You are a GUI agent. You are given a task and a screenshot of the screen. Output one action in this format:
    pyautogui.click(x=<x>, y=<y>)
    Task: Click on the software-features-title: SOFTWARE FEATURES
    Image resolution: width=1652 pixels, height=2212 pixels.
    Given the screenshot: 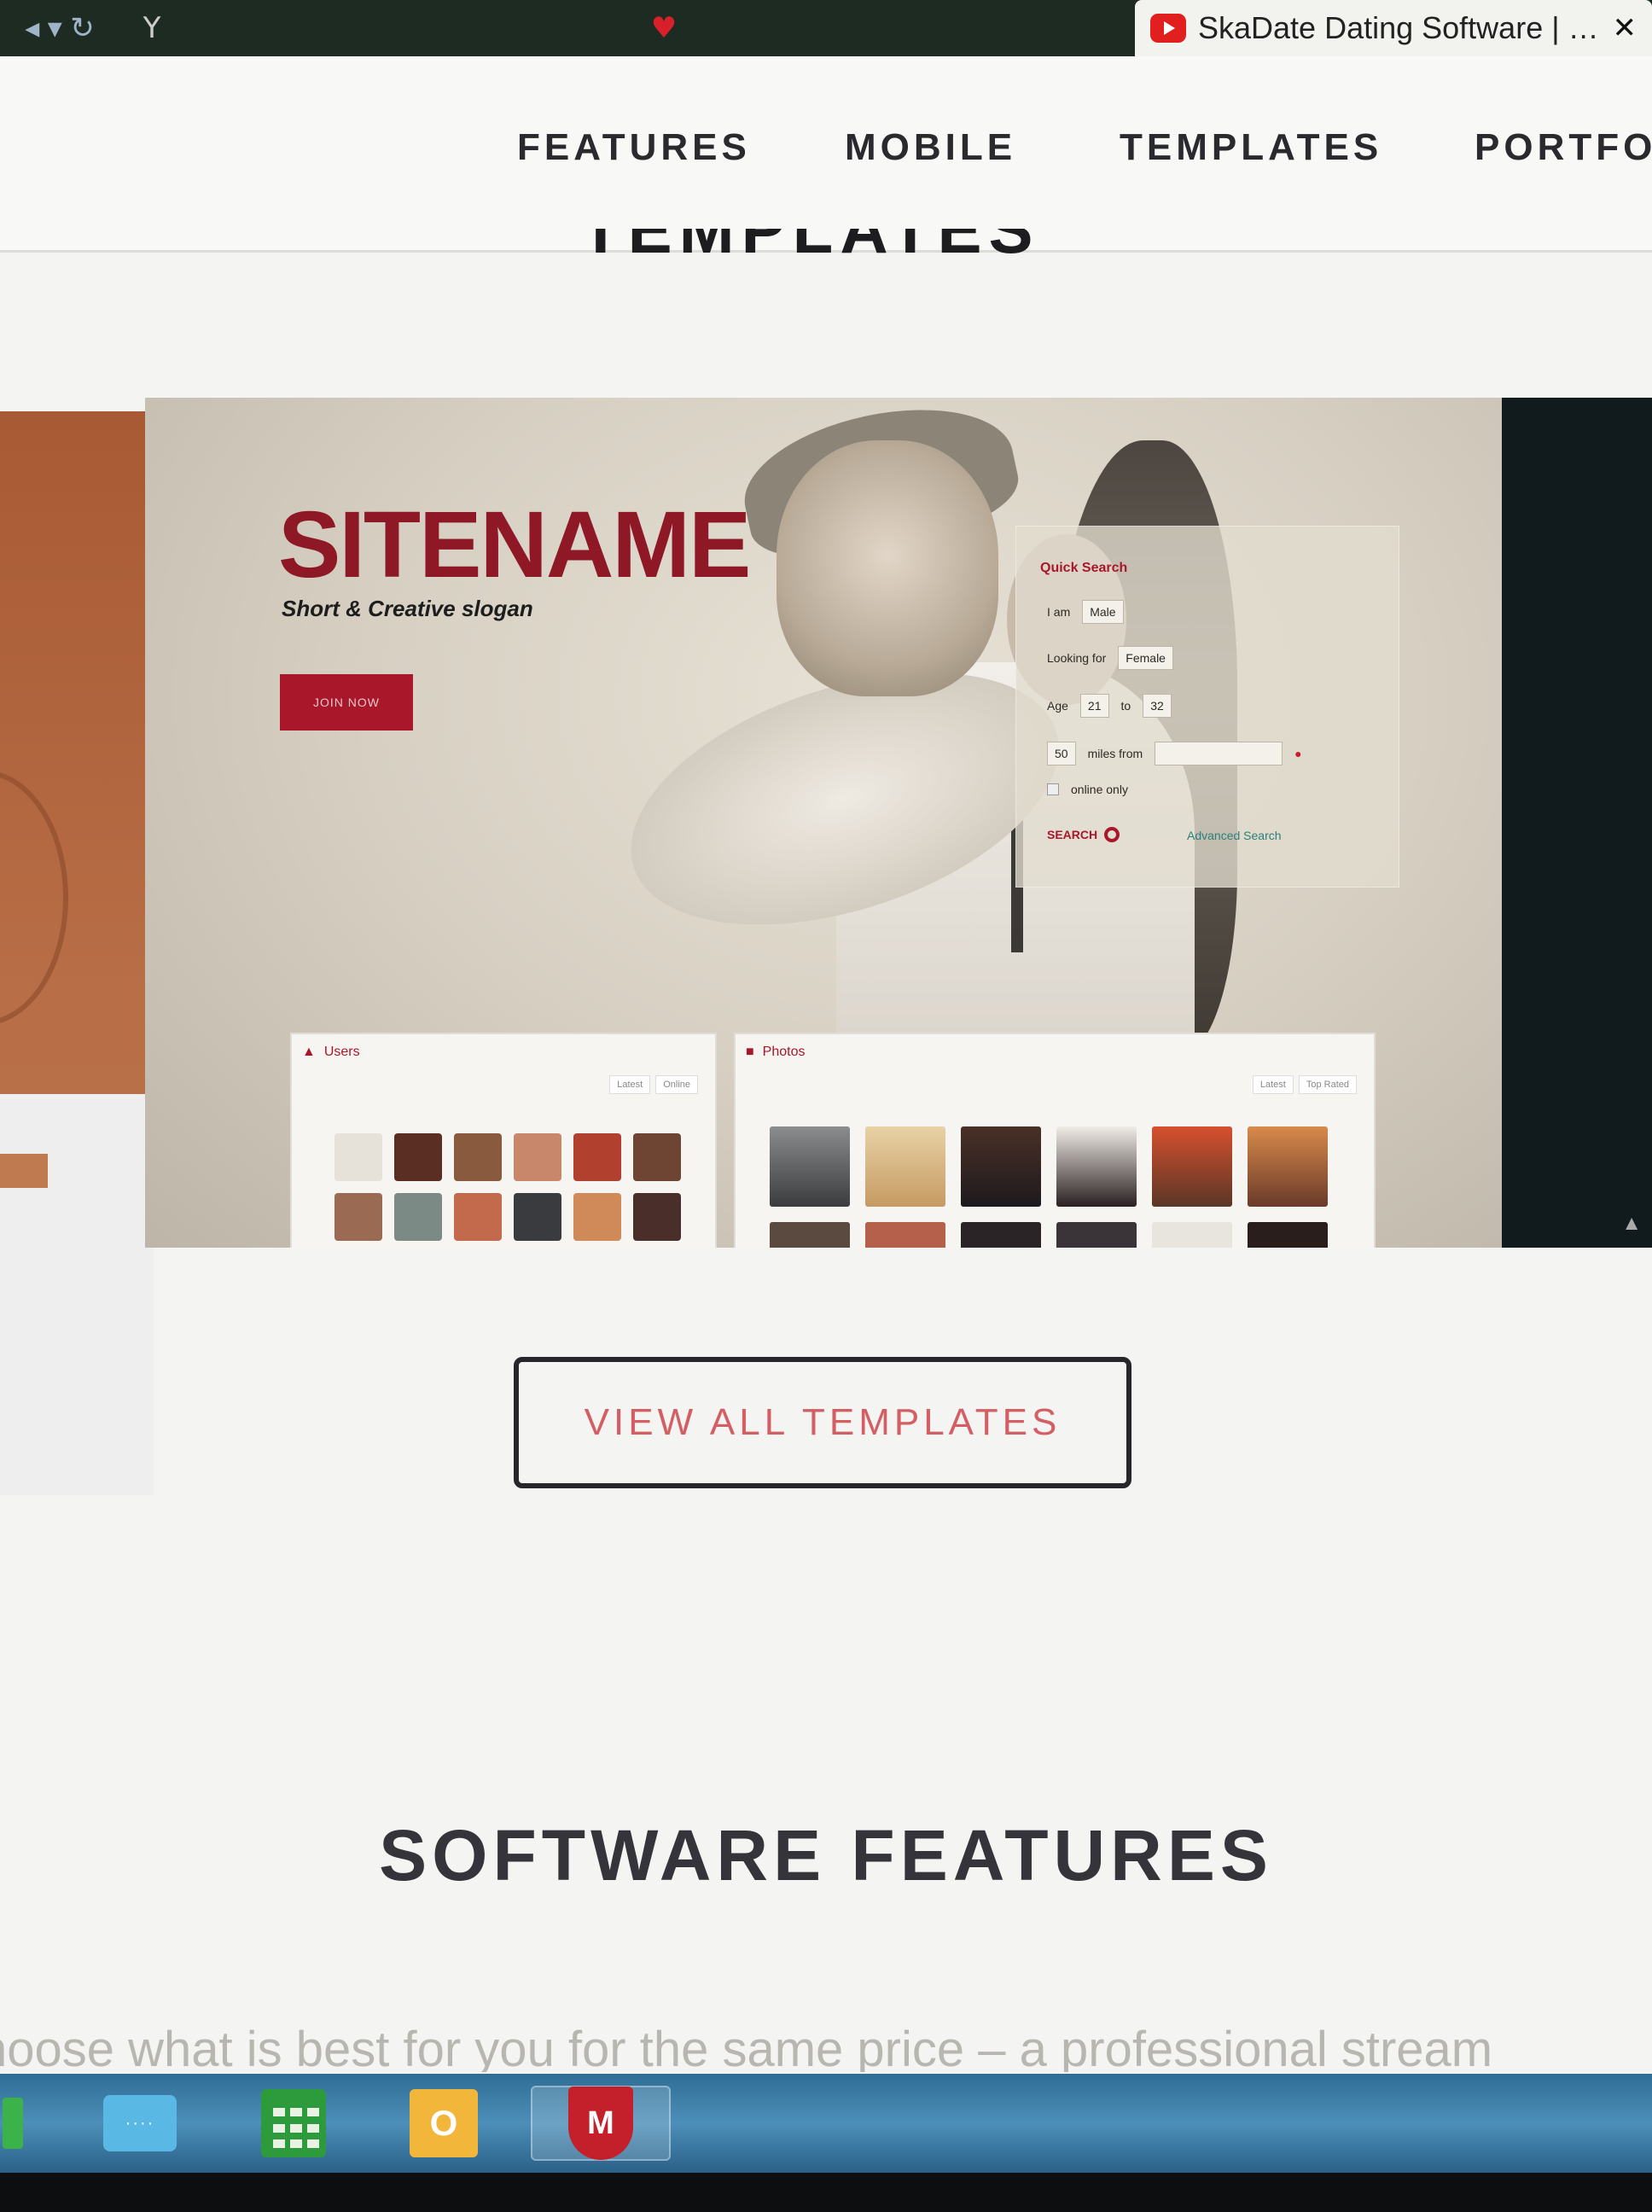 What is the action you would take?
    pyautogui.click(x=826, y=1855)
    